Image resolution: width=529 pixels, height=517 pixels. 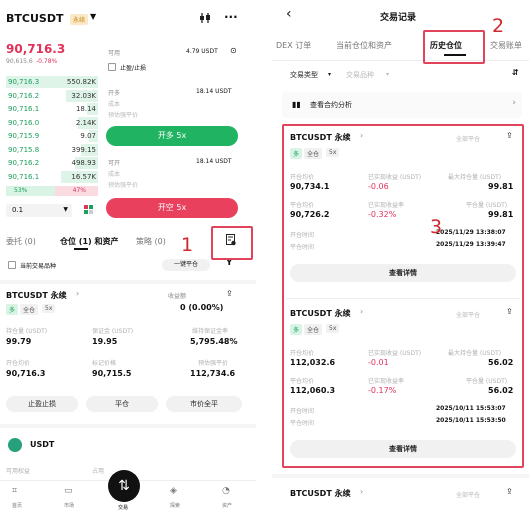 What do you see at coordinates (52, 163) in the screenshot?
I see `orderbook-row: 90,716.2 498.93` at bounding box center [52, 163].